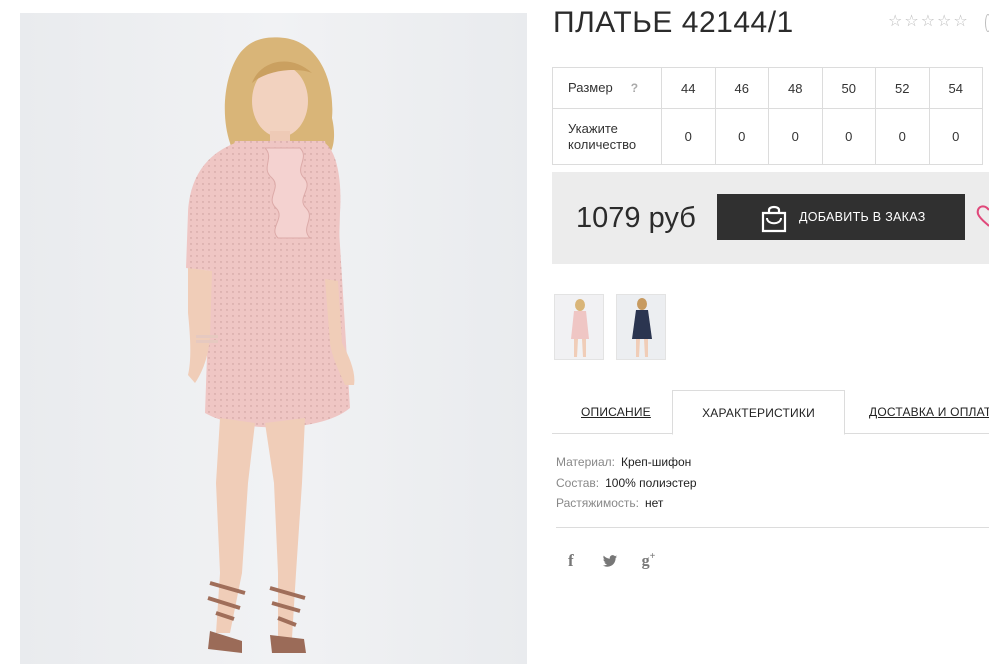 Image resolution: width=989 pixels, height=664 pixels. Describe the element at coordinates (636, 218) in the screenshot. I see `product-price: 1079 руб` at that location.